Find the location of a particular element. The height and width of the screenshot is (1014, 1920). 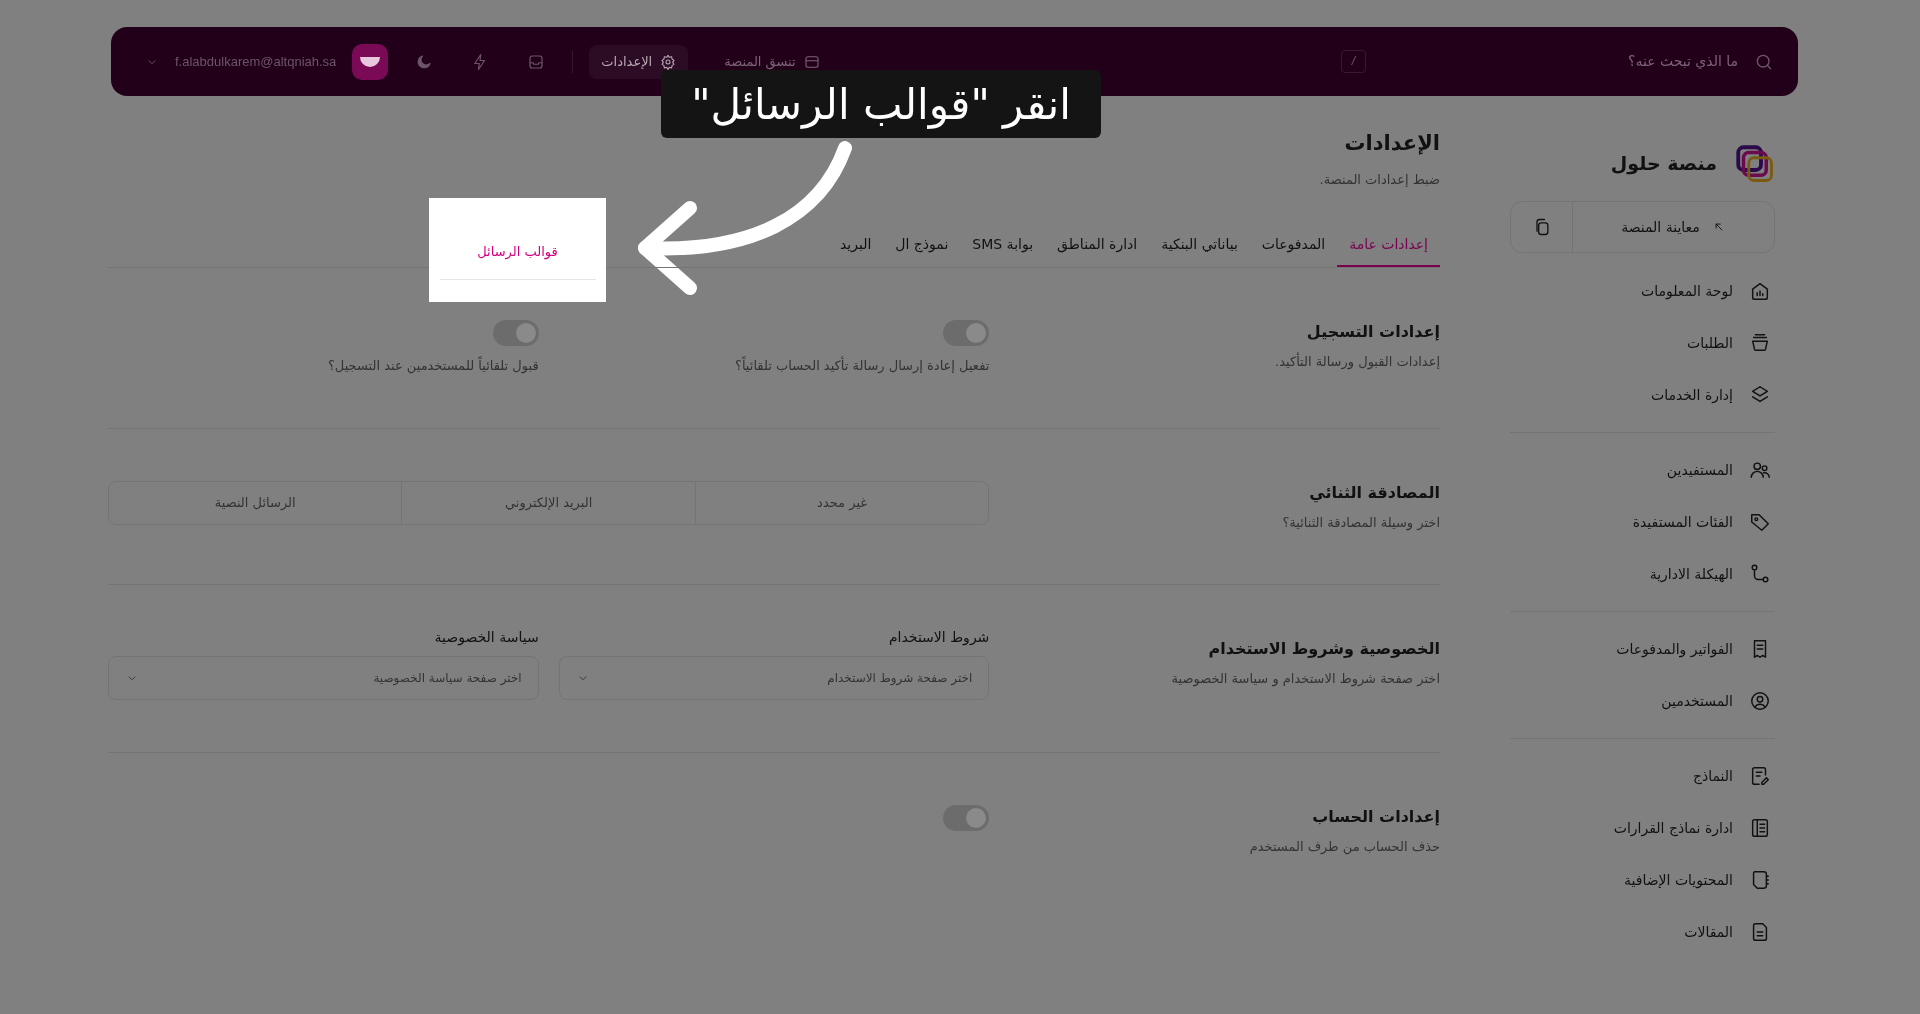

smile-icon is located at coordinates (370, 61).